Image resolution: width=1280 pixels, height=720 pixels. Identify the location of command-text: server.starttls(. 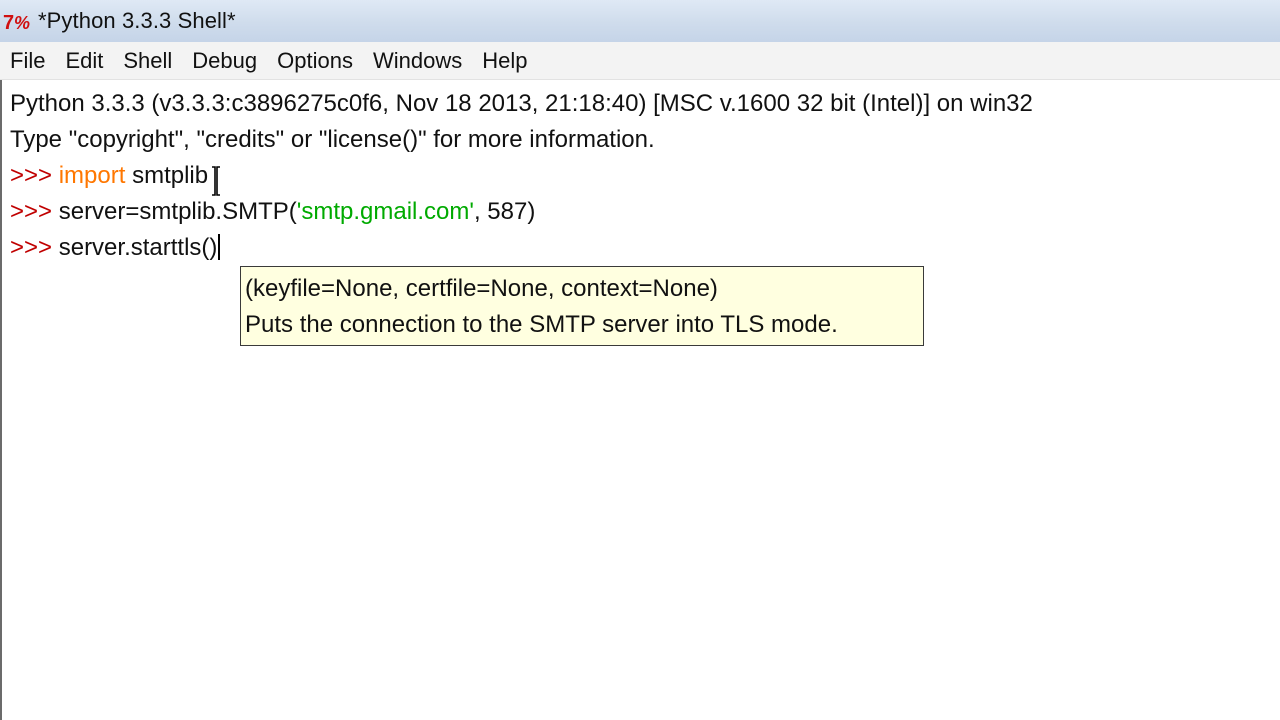
(134, 247).